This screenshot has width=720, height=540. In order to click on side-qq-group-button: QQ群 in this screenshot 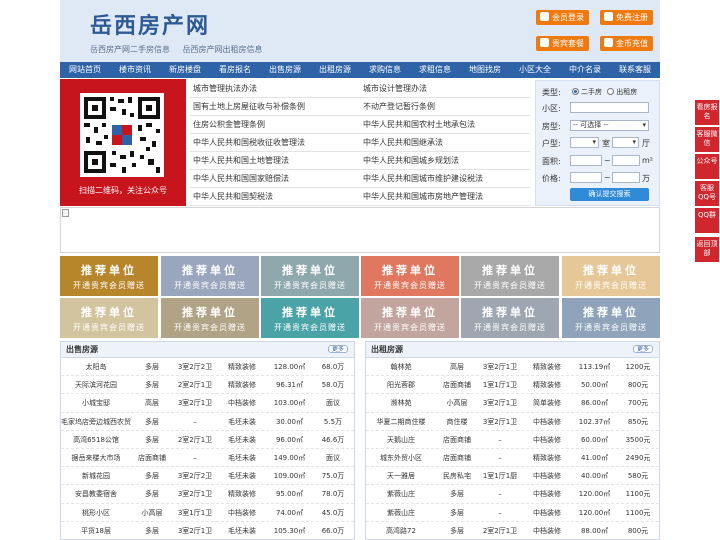, I will do `click(707, 220)`.